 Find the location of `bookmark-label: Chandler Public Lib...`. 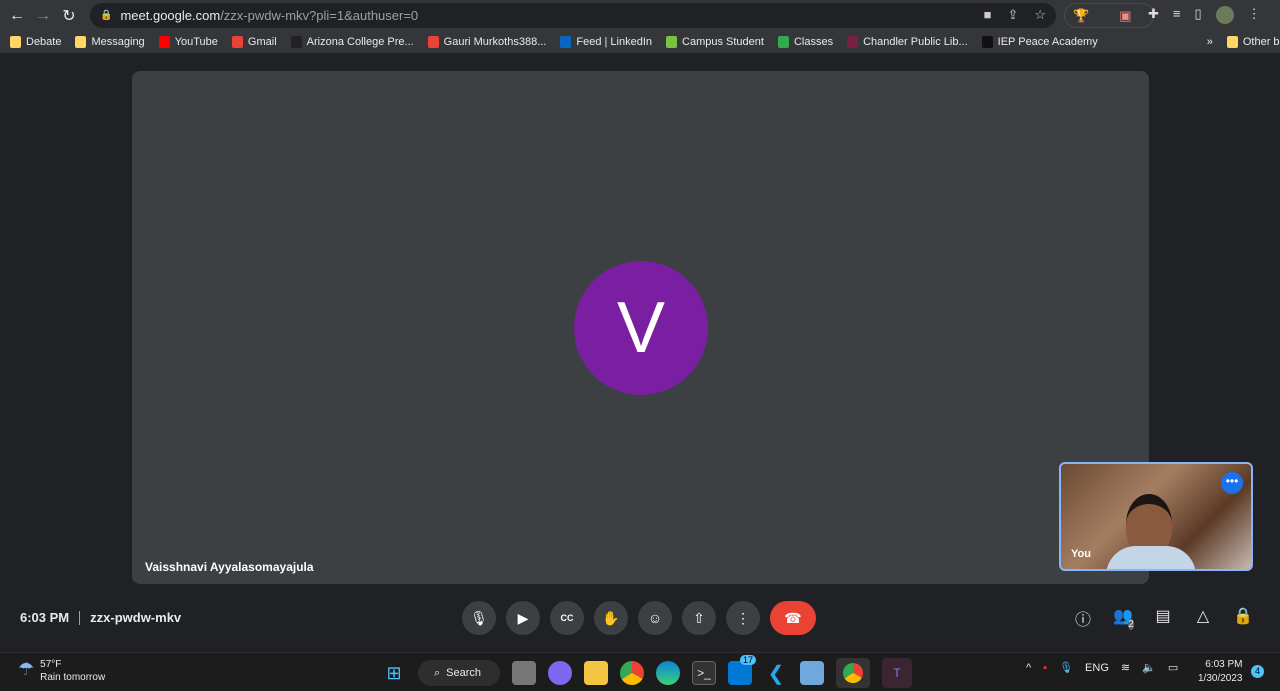

bookmark-label: Chandler Public Lib... is located at coordinates (915, 42).